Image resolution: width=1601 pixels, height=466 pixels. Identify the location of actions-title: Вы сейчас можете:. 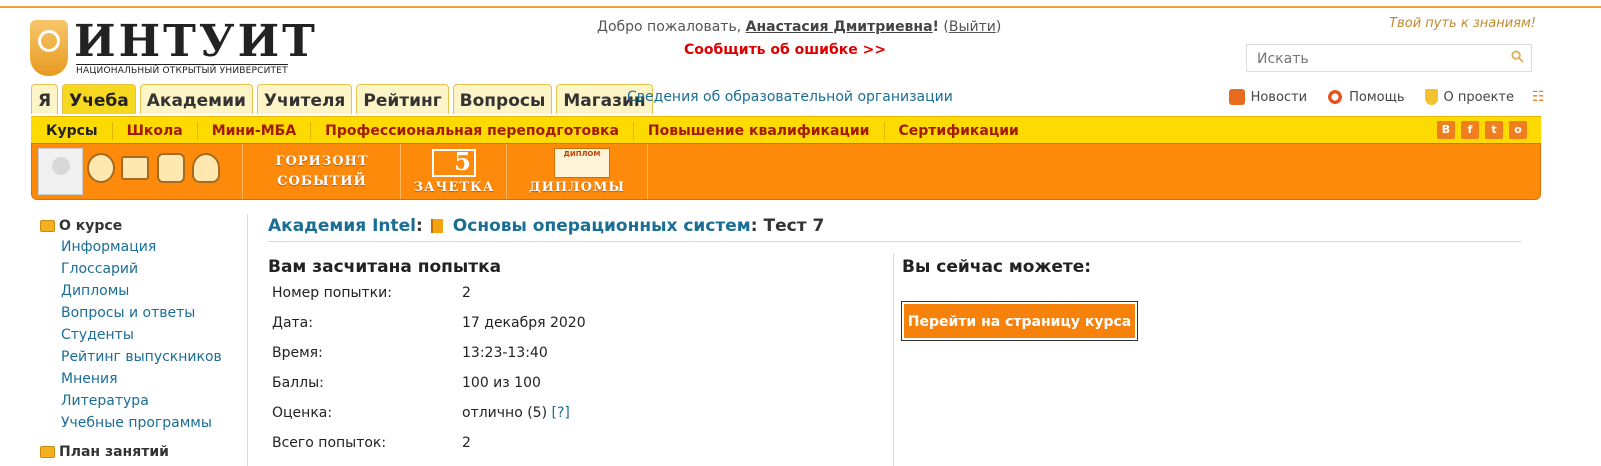
(997, 267).